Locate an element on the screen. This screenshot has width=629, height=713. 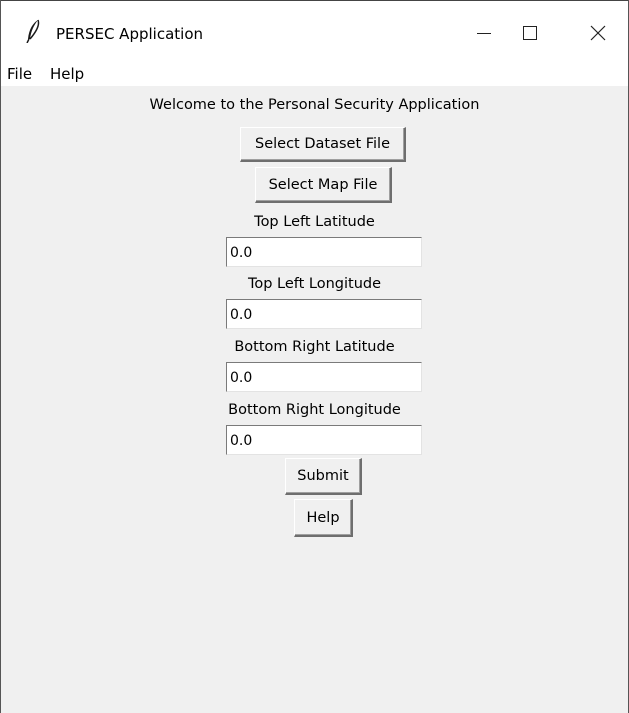
bottom-right-latitude-label: Bottom Right Latitude is located at coordinates (314, 347).